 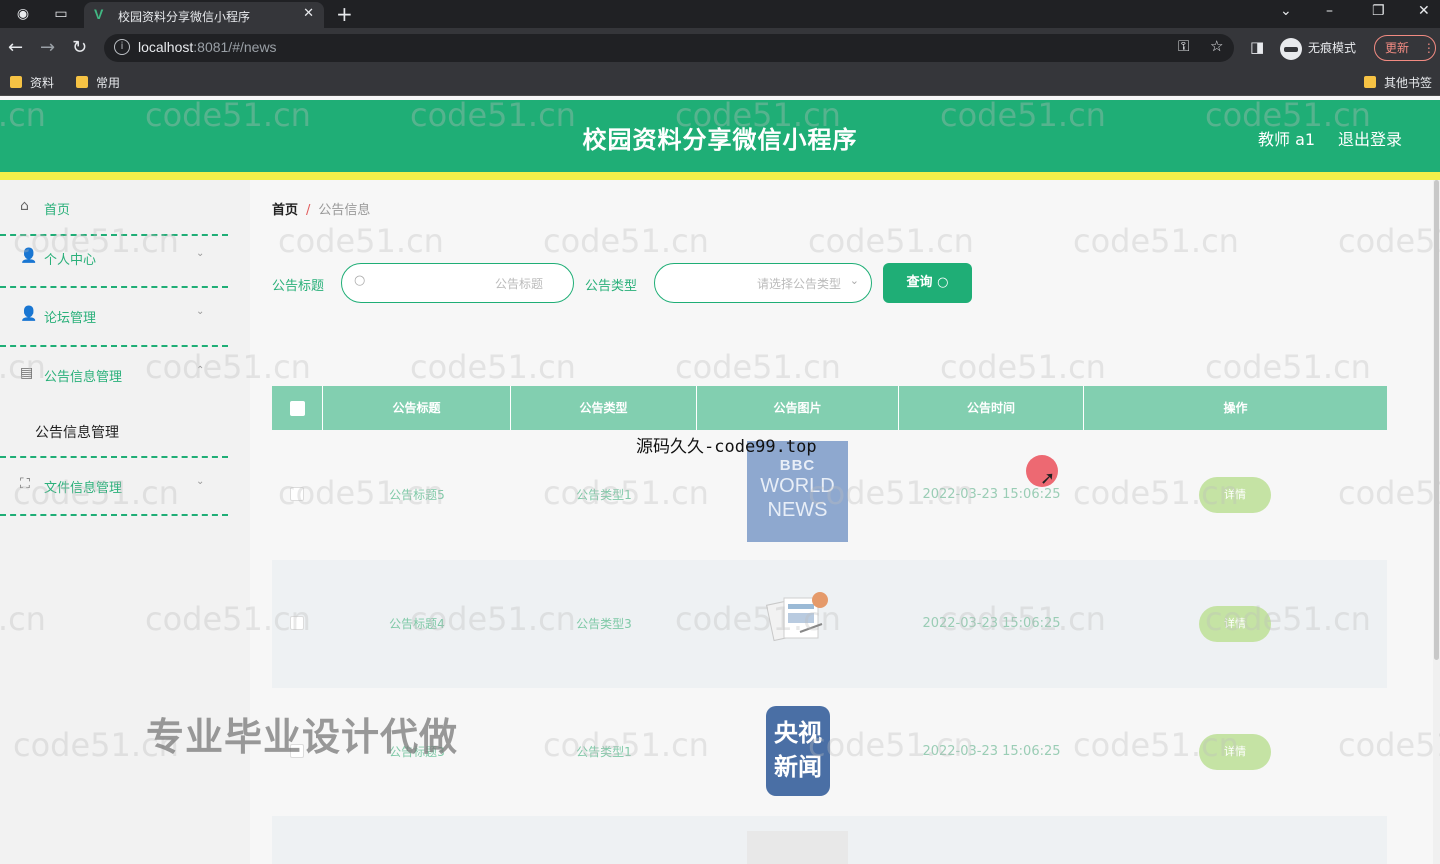 I want to click on sidebar-item-label: 公告信息管理, so click(x=83, y=377).